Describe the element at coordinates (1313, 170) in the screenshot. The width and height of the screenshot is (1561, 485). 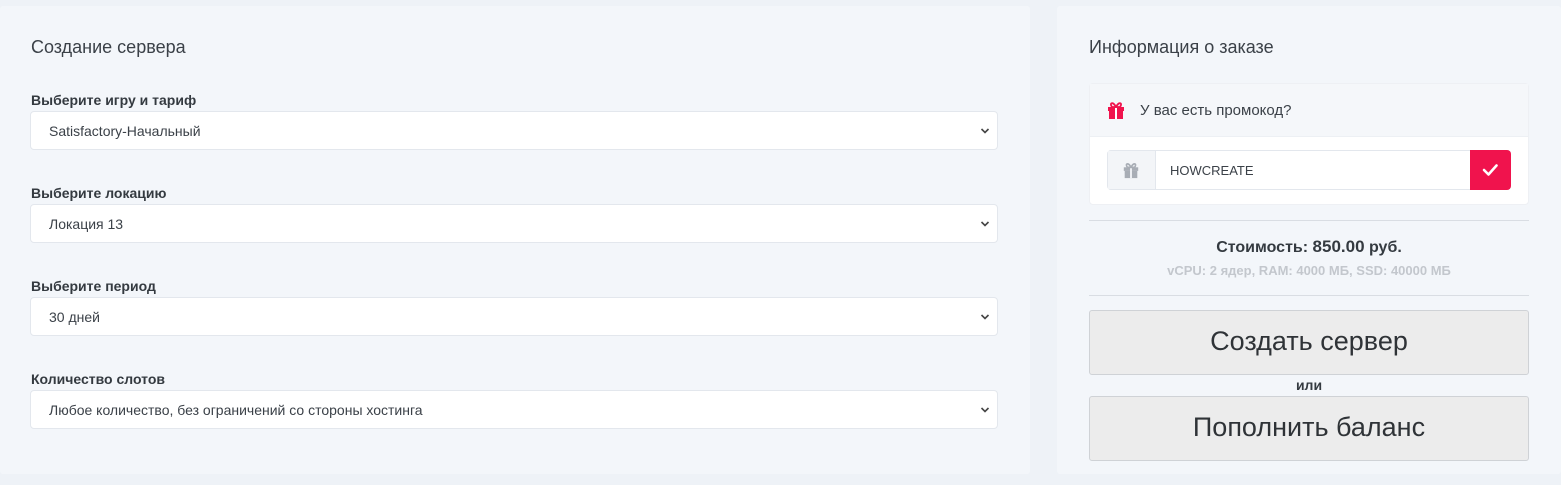
I see `promo-code-input` at that location.